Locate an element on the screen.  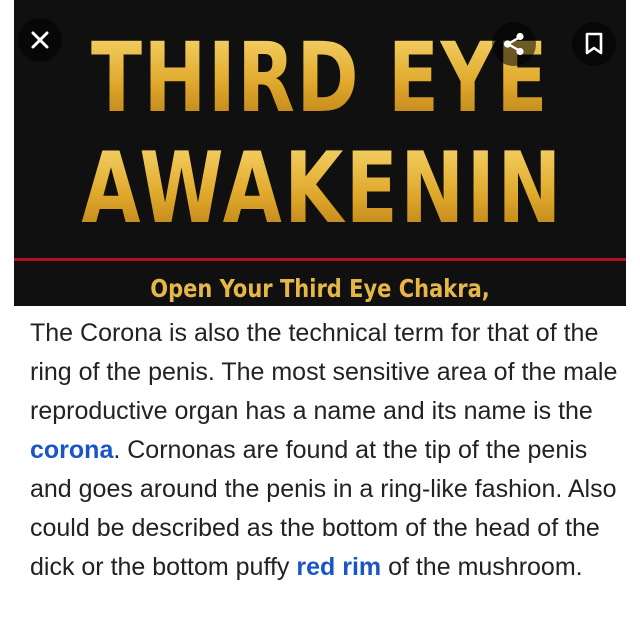
share-icon is located at coordinates (513, 44).